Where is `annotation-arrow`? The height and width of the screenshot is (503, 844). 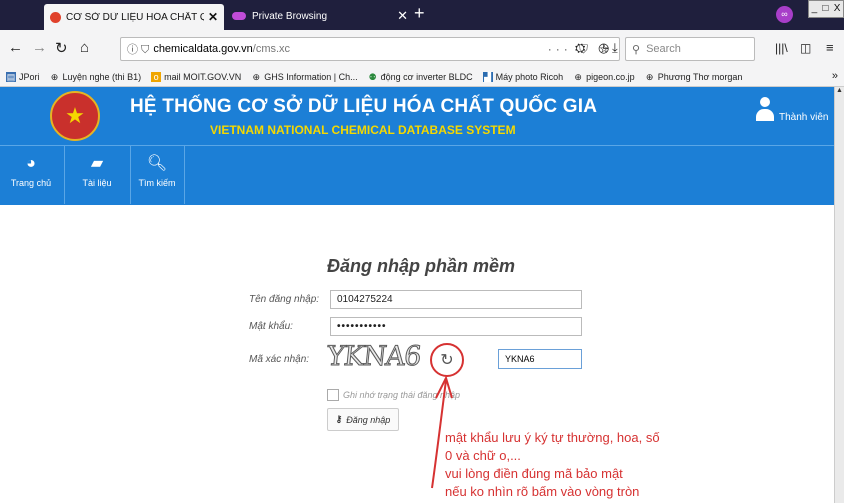
annotation-arrow is located at coordinates (442, 432).